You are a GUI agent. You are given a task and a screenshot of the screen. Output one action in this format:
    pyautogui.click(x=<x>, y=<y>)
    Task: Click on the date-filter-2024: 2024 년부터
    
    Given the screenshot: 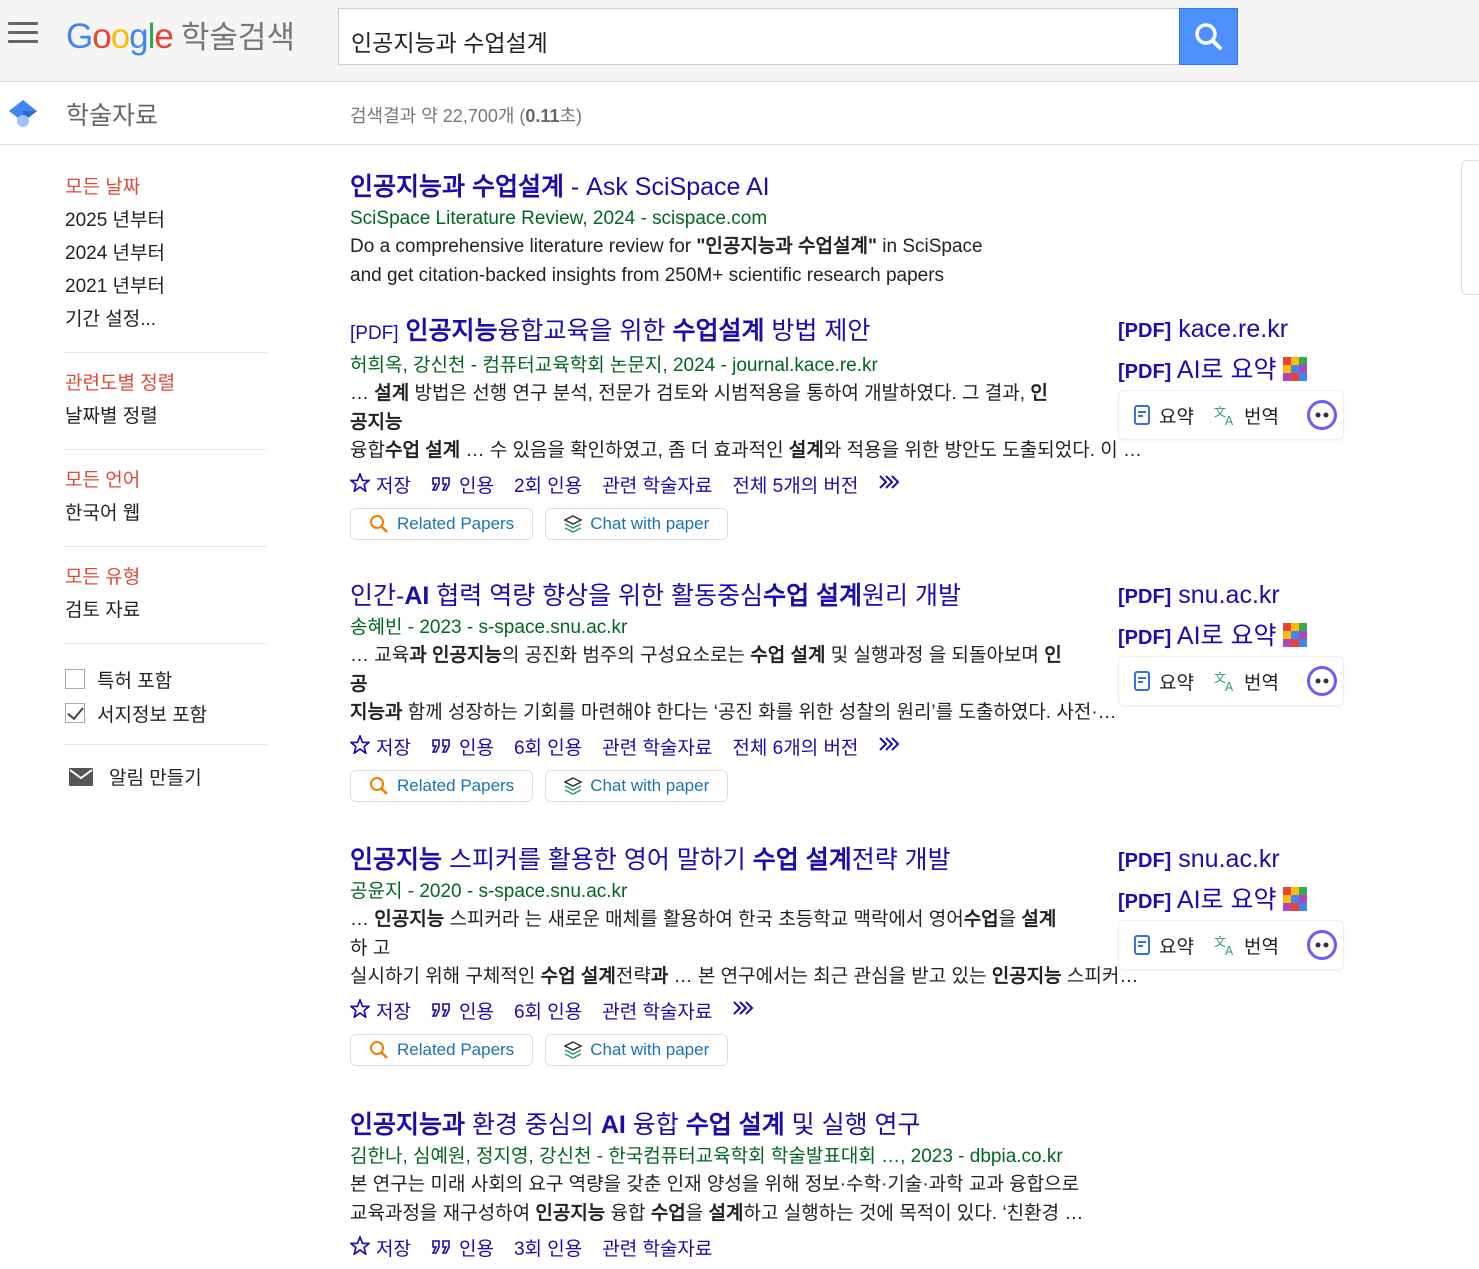 What is the action you would take?
    pyautogui.click(x=166, y=257)
    